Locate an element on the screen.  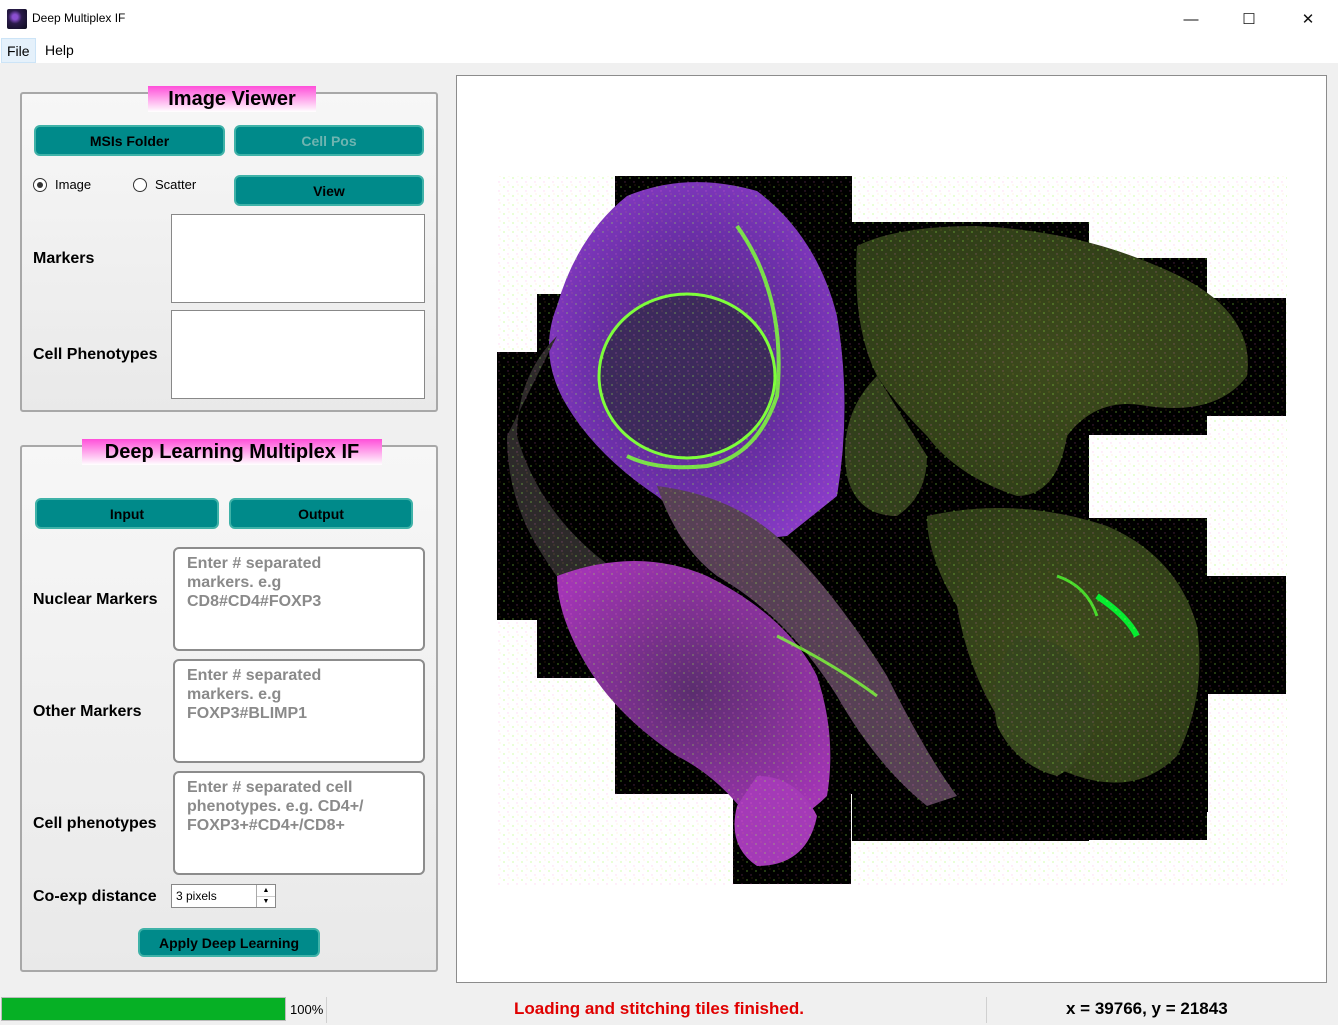
markers-list is located at coordinates (298, 258).